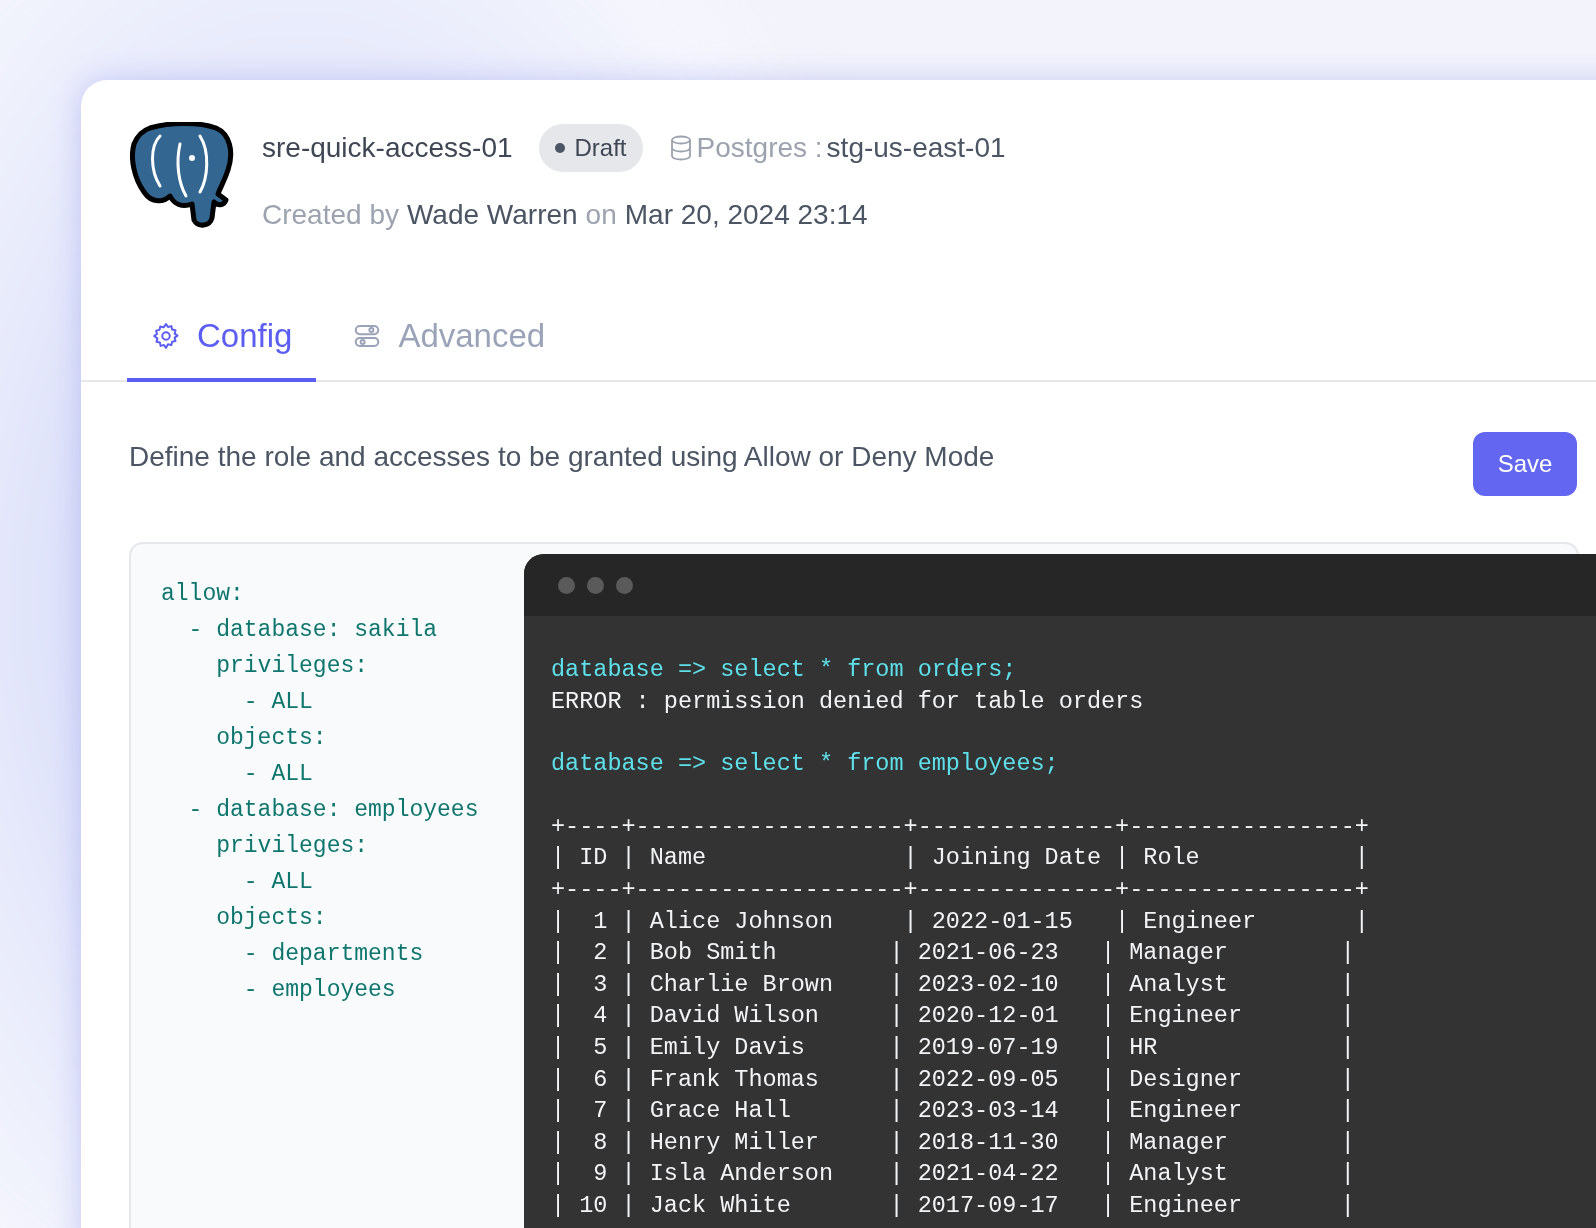  Describe the element at coordinates (953, 1079) in the screenshot. I see `table-line: | 6 | Frank Thomas | 2022-09-05 | Designer |` at that location.